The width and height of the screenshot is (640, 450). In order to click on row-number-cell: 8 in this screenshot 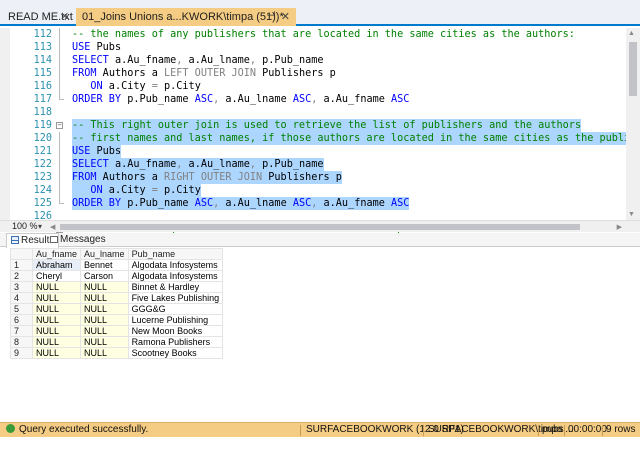, I will do `click(21, 342)`.